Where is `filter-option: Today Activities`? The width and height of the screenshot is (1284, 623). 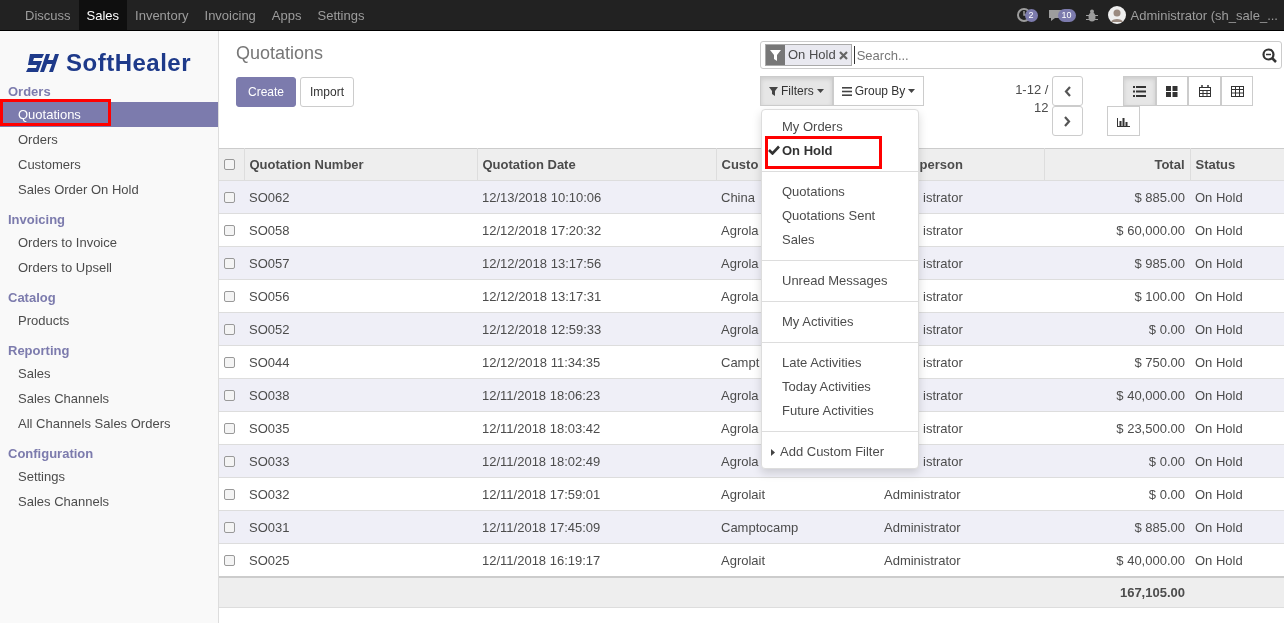 filter-option: Today Activities is located at coordinates (826, 386).